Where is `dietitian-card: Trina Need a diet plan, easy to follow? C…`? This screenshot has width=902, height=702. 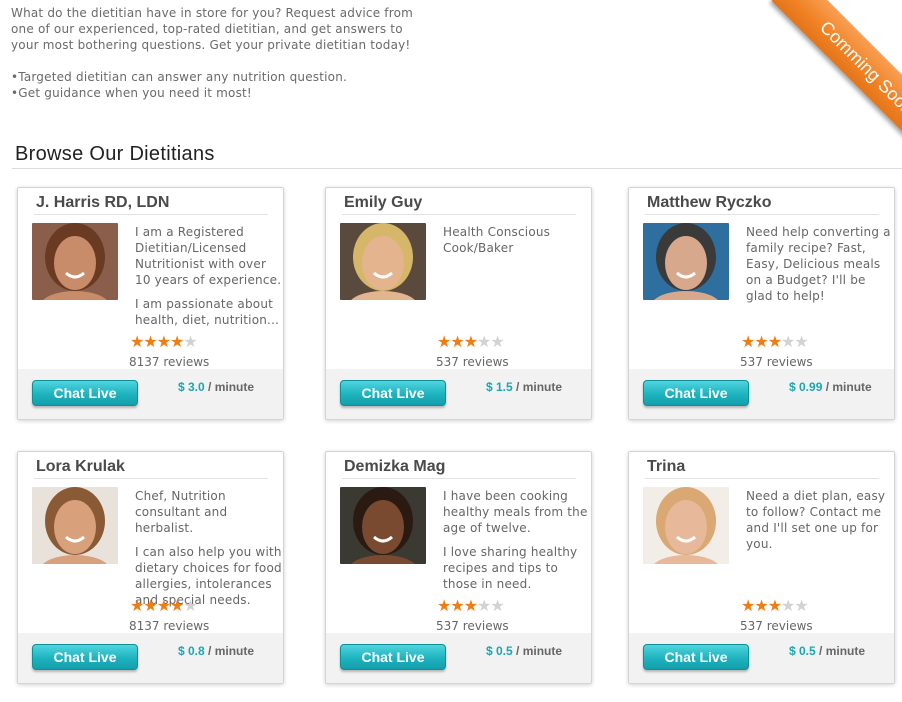
dietitian-card: Trina Need a diet plan, easy to follow? C… is located at coordinates (761, 567).